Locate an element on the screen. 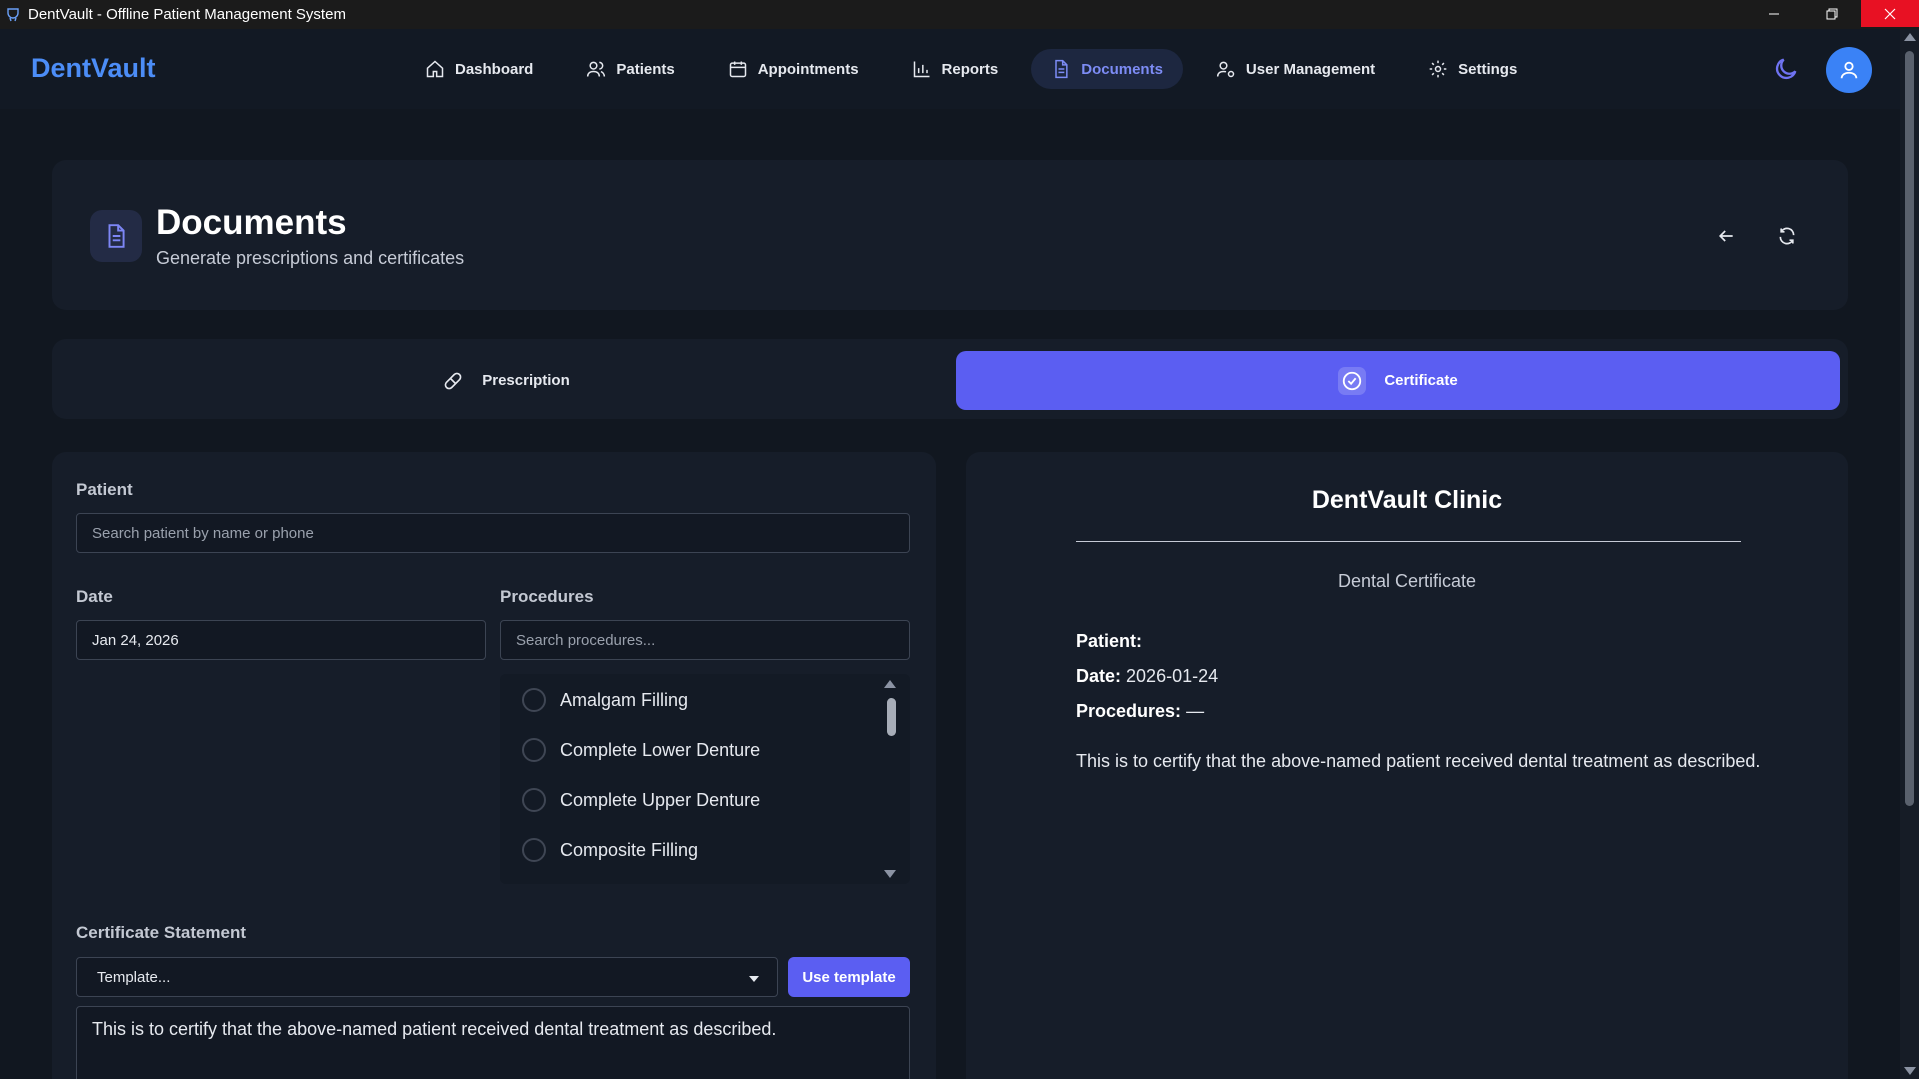  scrollbar-thumb is located at coordinates (1909, 428).